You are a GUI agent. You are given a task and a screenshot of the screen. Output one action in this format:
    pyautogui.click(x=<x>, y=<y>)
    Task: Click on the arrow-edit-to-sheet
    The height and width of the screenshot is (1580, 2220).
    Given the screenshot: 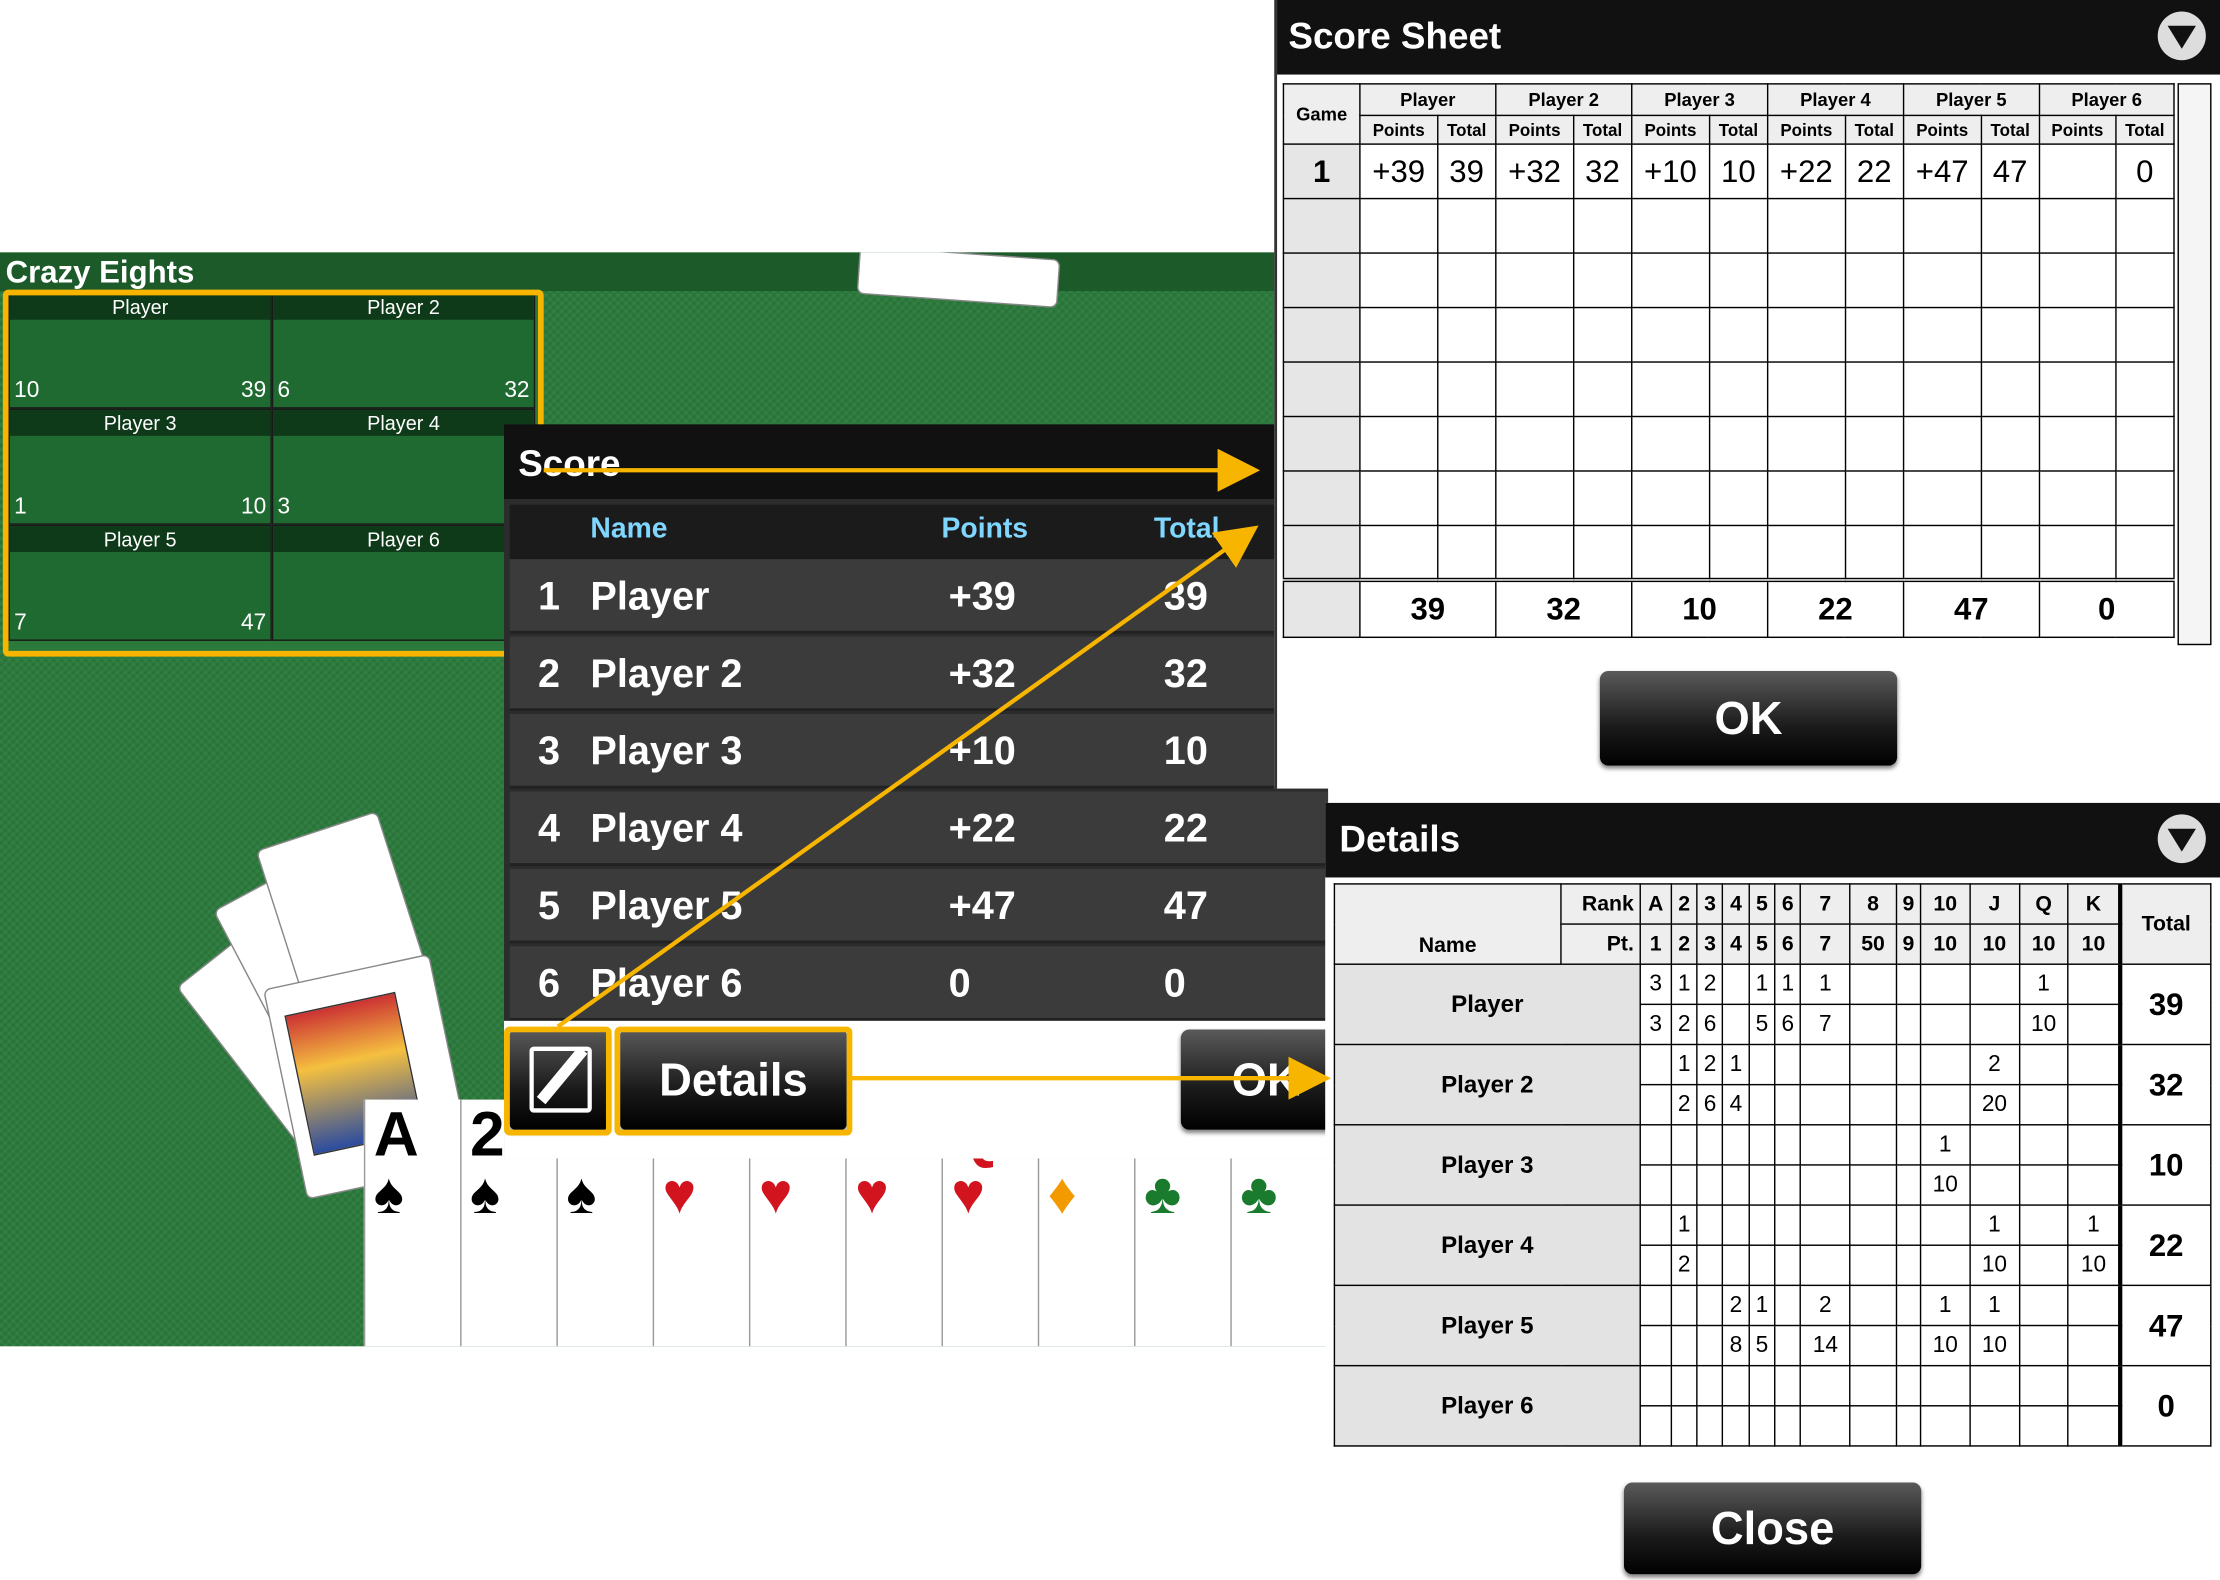 What is the action you would take?
    pyautogui.click(x=907, y=777)
    